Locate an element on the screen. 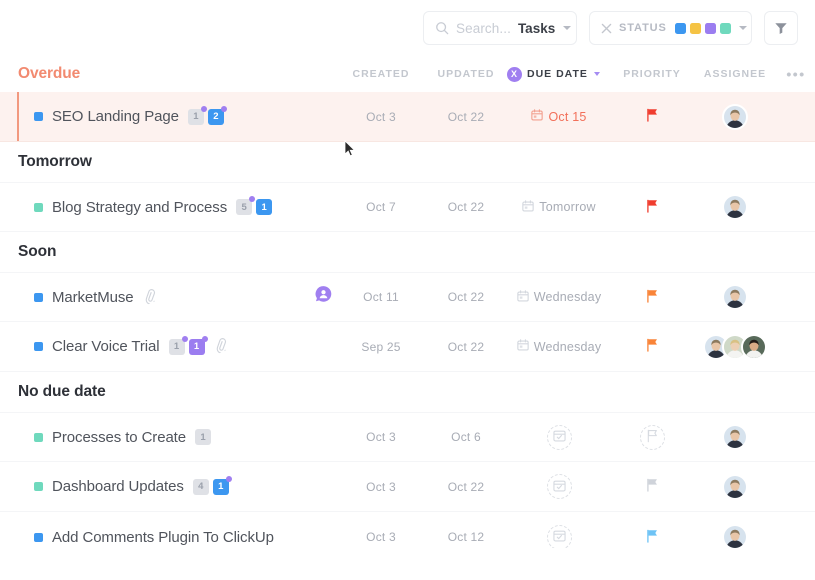  table-row: Dashboard Updates 4 1 Oct 3 Oct 22 is located at coordinates (407, 487).